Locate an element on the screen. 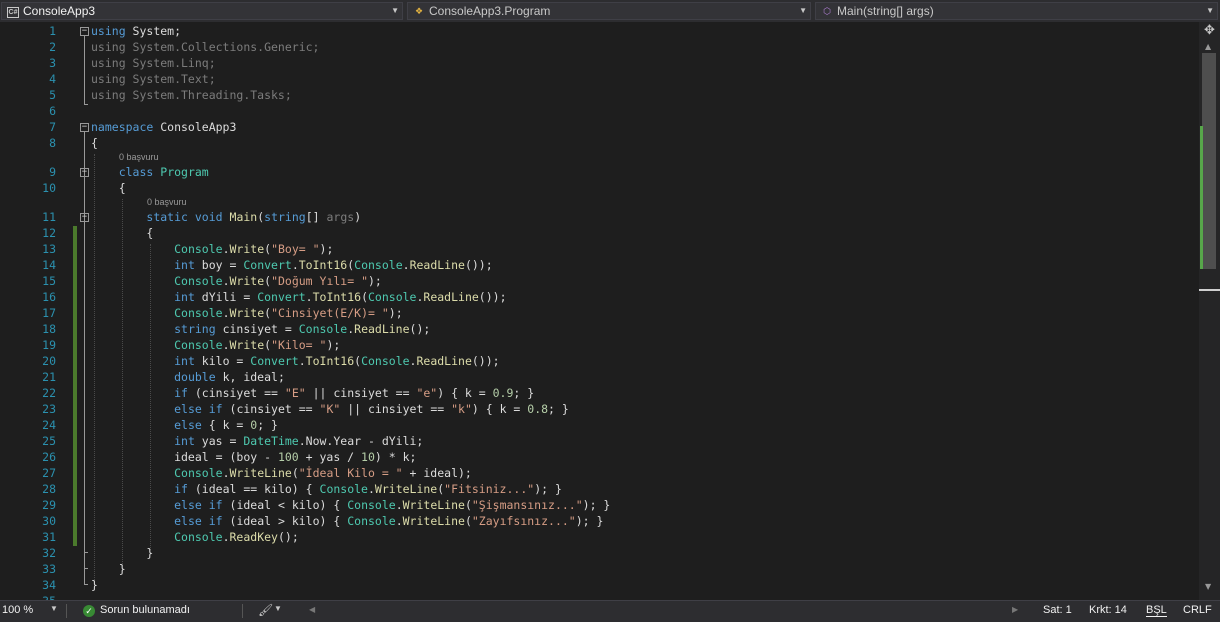 Image resolution: width=1220 pixels, height=622 pixels. line-number: 11 is located at coordinates (49, 217).